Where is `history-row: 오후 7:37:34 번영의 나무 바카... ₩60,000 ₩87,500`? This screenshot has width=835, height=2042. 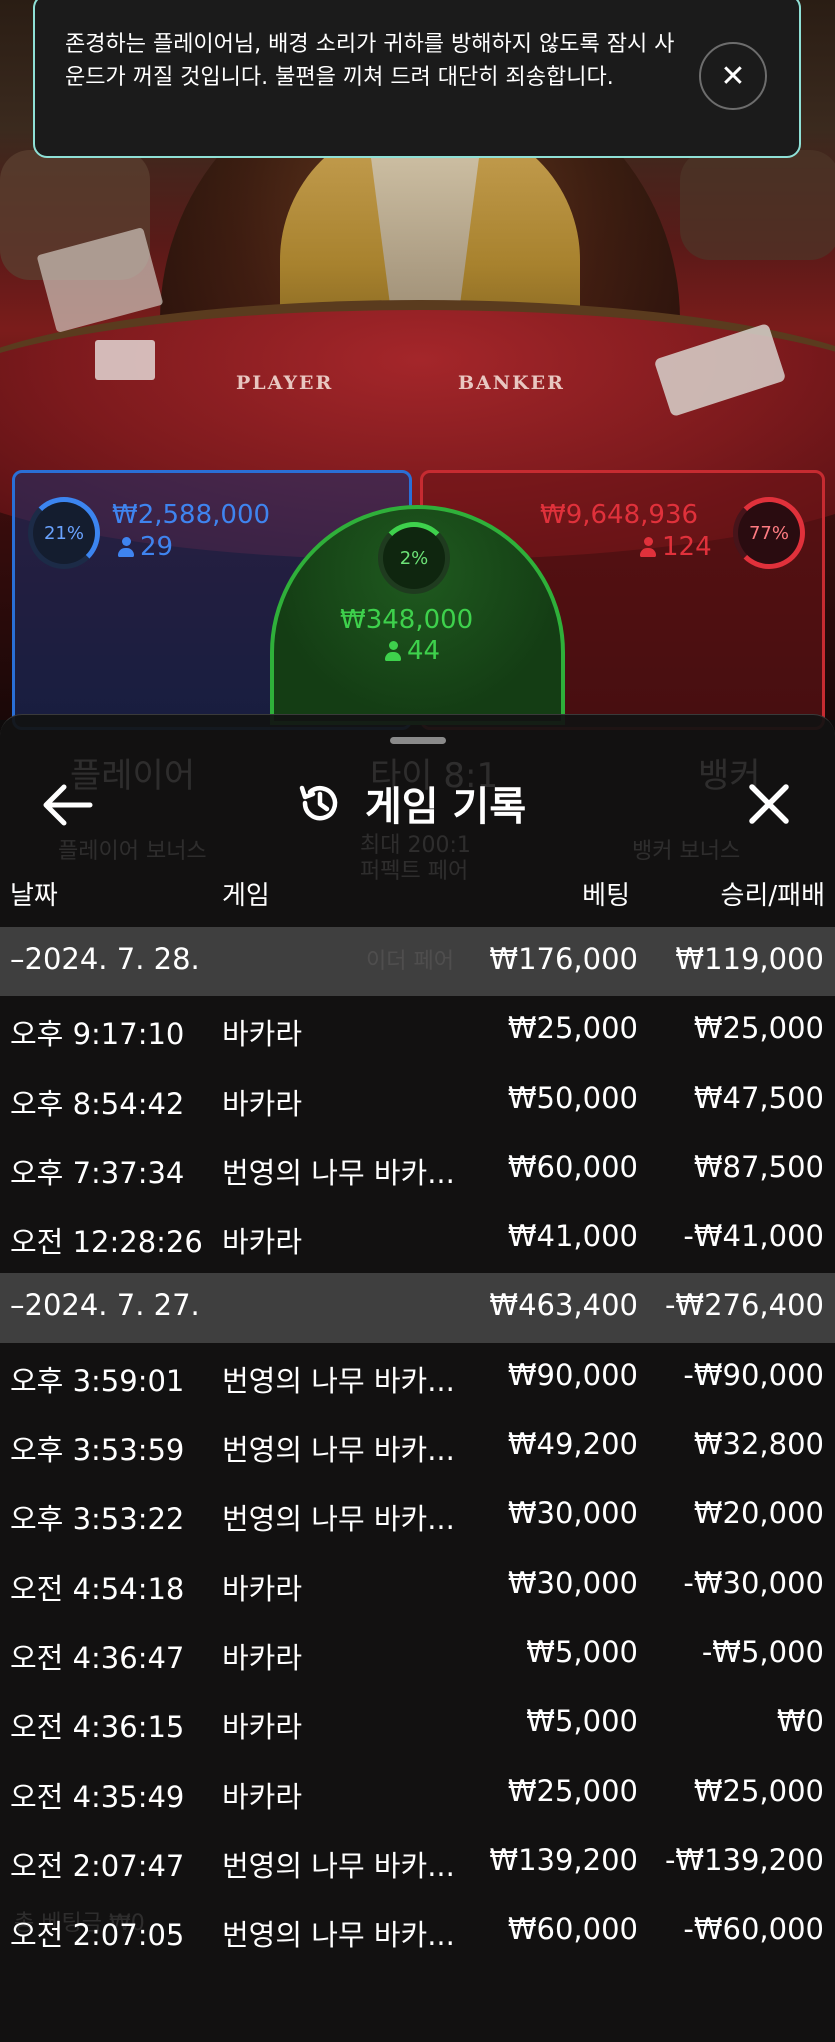
history-row: 오후 7:37:34 번영의 나무 바카... ₩60,000 ₩87,500 is located at coordinates (417, 1169).